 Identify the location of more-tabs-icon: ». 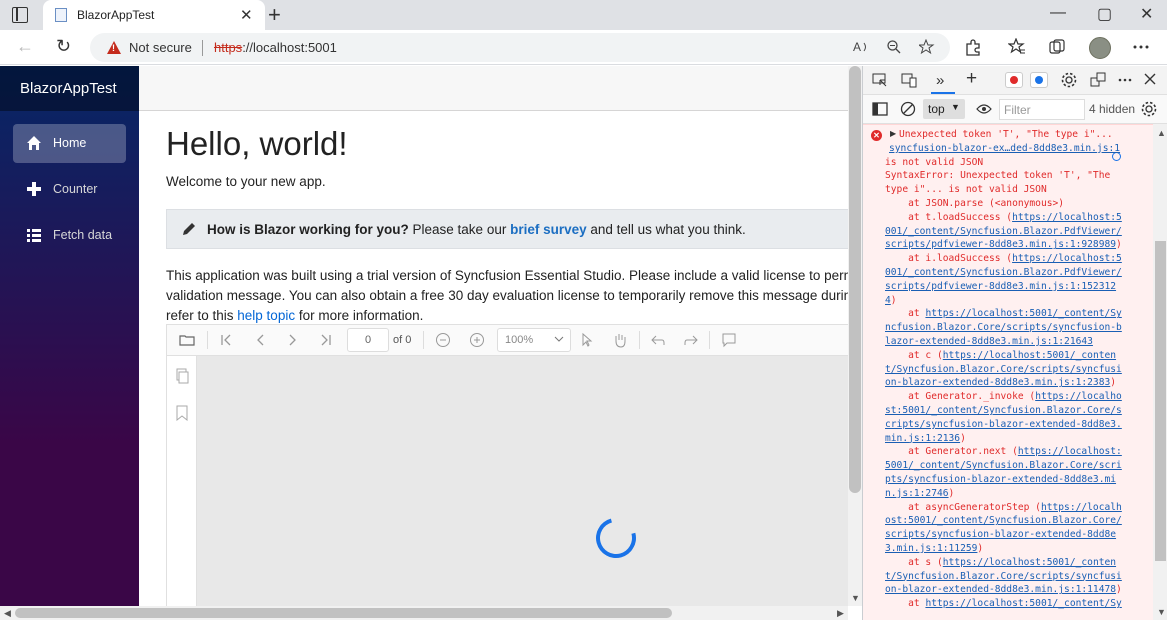
(940, 80).